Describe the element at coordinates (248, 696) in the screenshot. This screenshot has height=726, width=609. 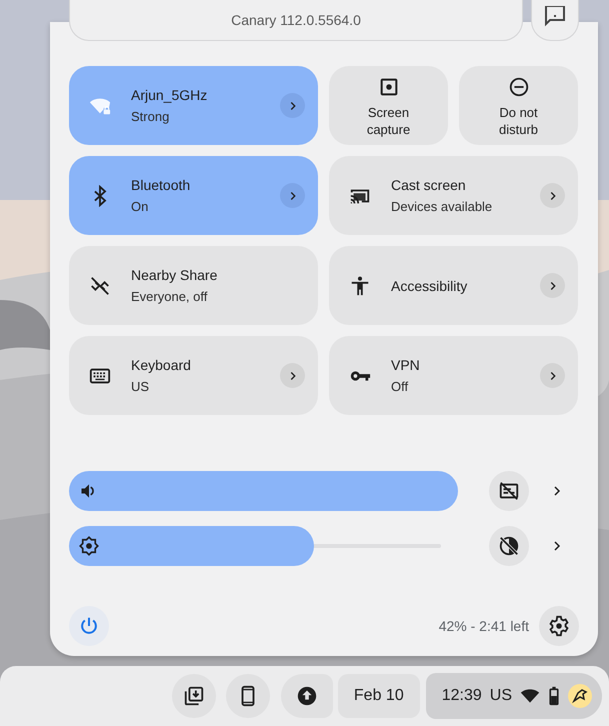
I see `phone-hub-button` at that location.